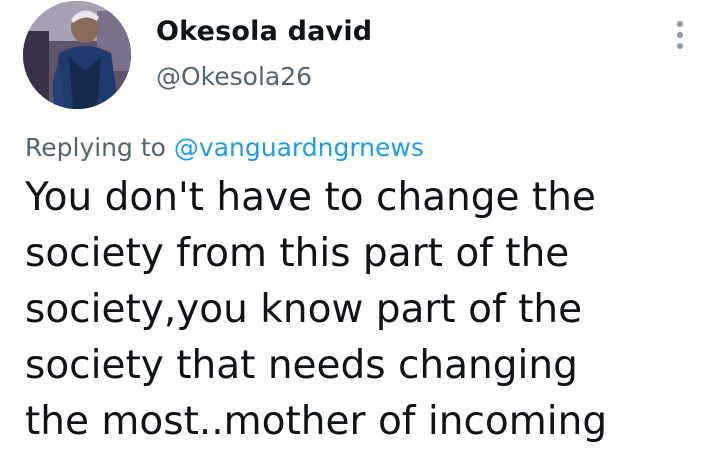  What do you see at coordinates (316, 421) in the screenshot?
I see `tweet-line: the most..mother of incoming` at bounding box center [316, 421].